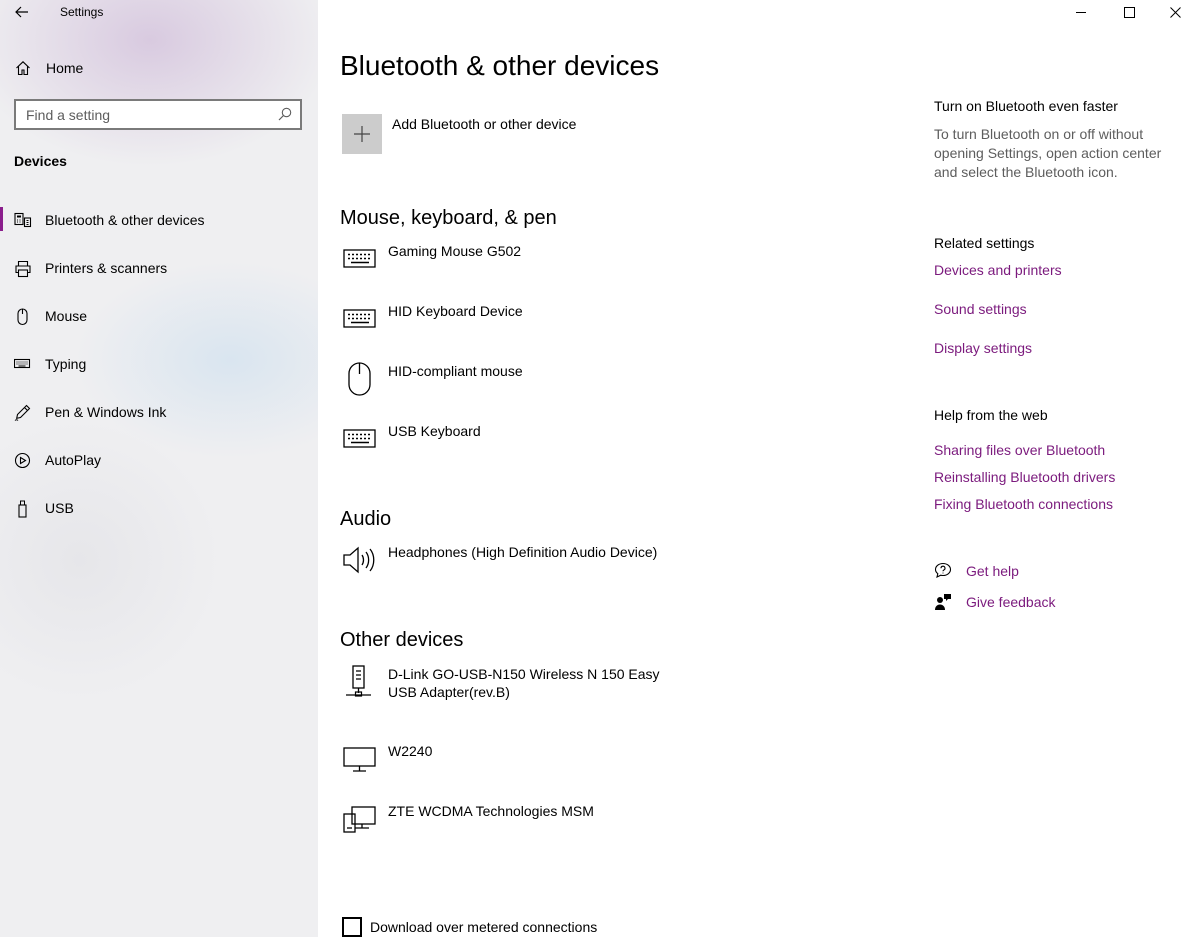 This screenshot has height=937, width=1192. I want to click on sidebar-item-label: Printers & scanners, so click(106, 268).